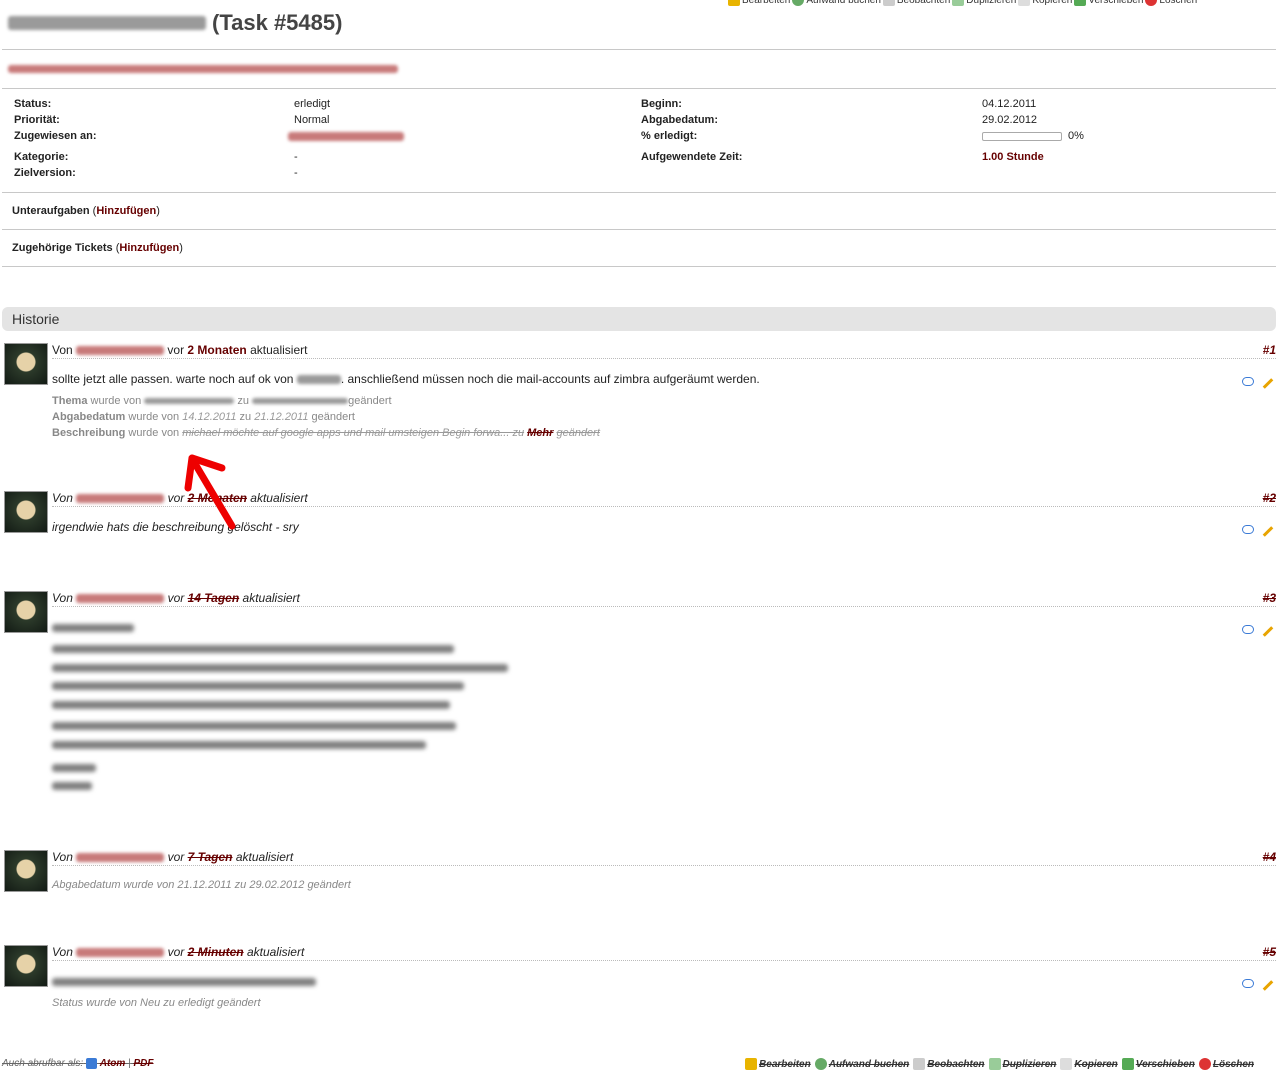 The image size is (1284, 1084). Describe the element at coordinates (216, 350) in the screenshot. I see `time-ago-link: 2 Monaten` at that location.